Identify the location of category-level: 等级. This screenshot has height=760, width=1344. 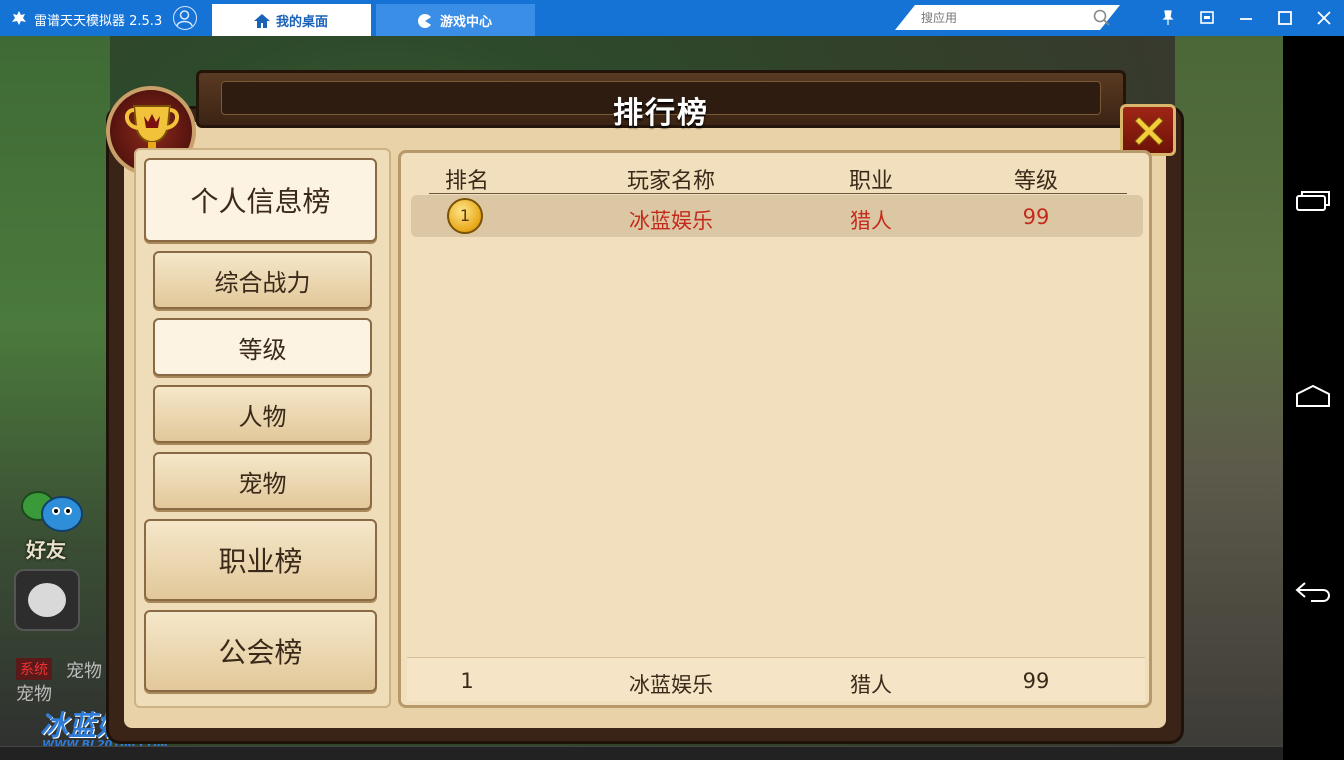
(262, 347).